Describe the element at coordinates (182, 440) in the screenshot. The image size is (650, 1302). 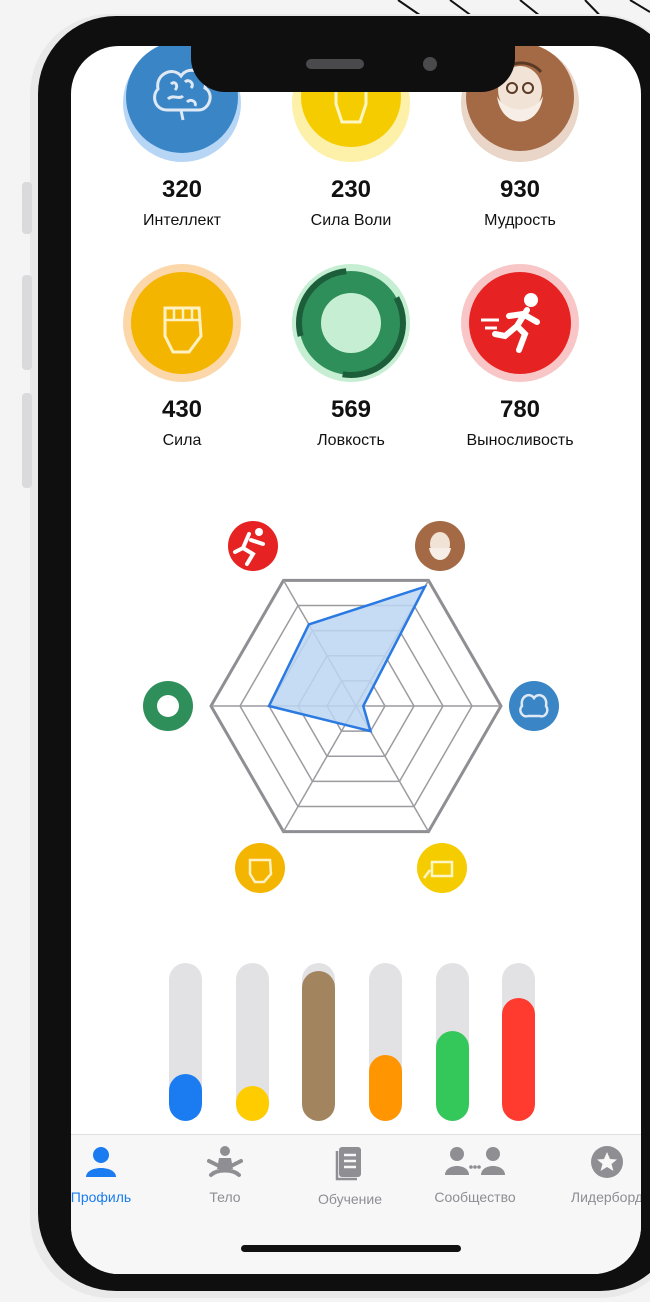
I see `strength-label: Сила` at that location.